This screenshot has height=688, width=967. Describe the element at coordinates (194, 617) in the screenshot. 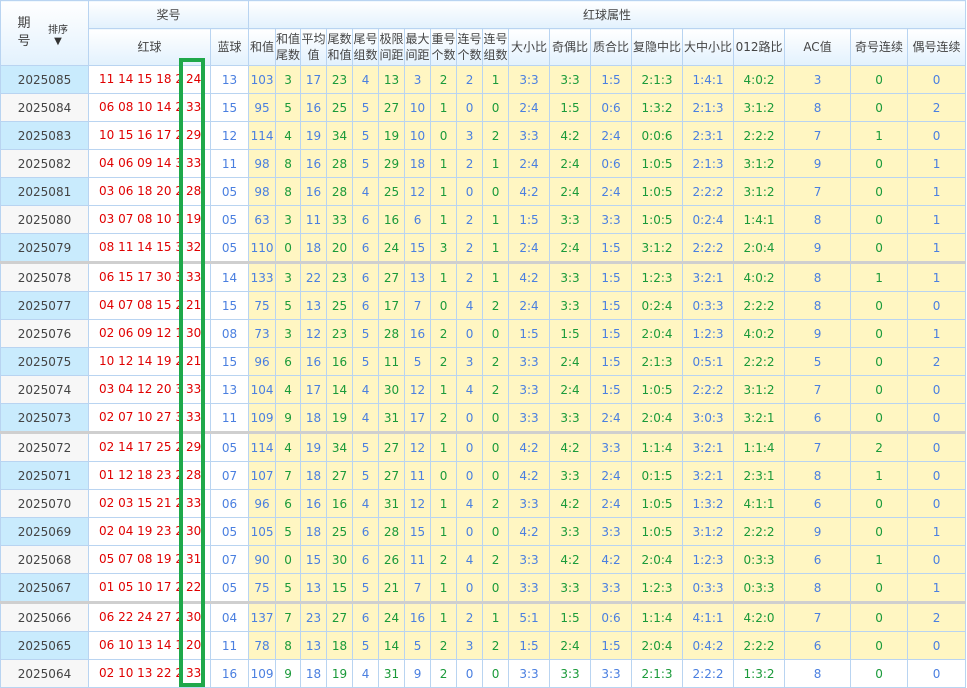

I see `red-ball-sixth: 30` at that location.